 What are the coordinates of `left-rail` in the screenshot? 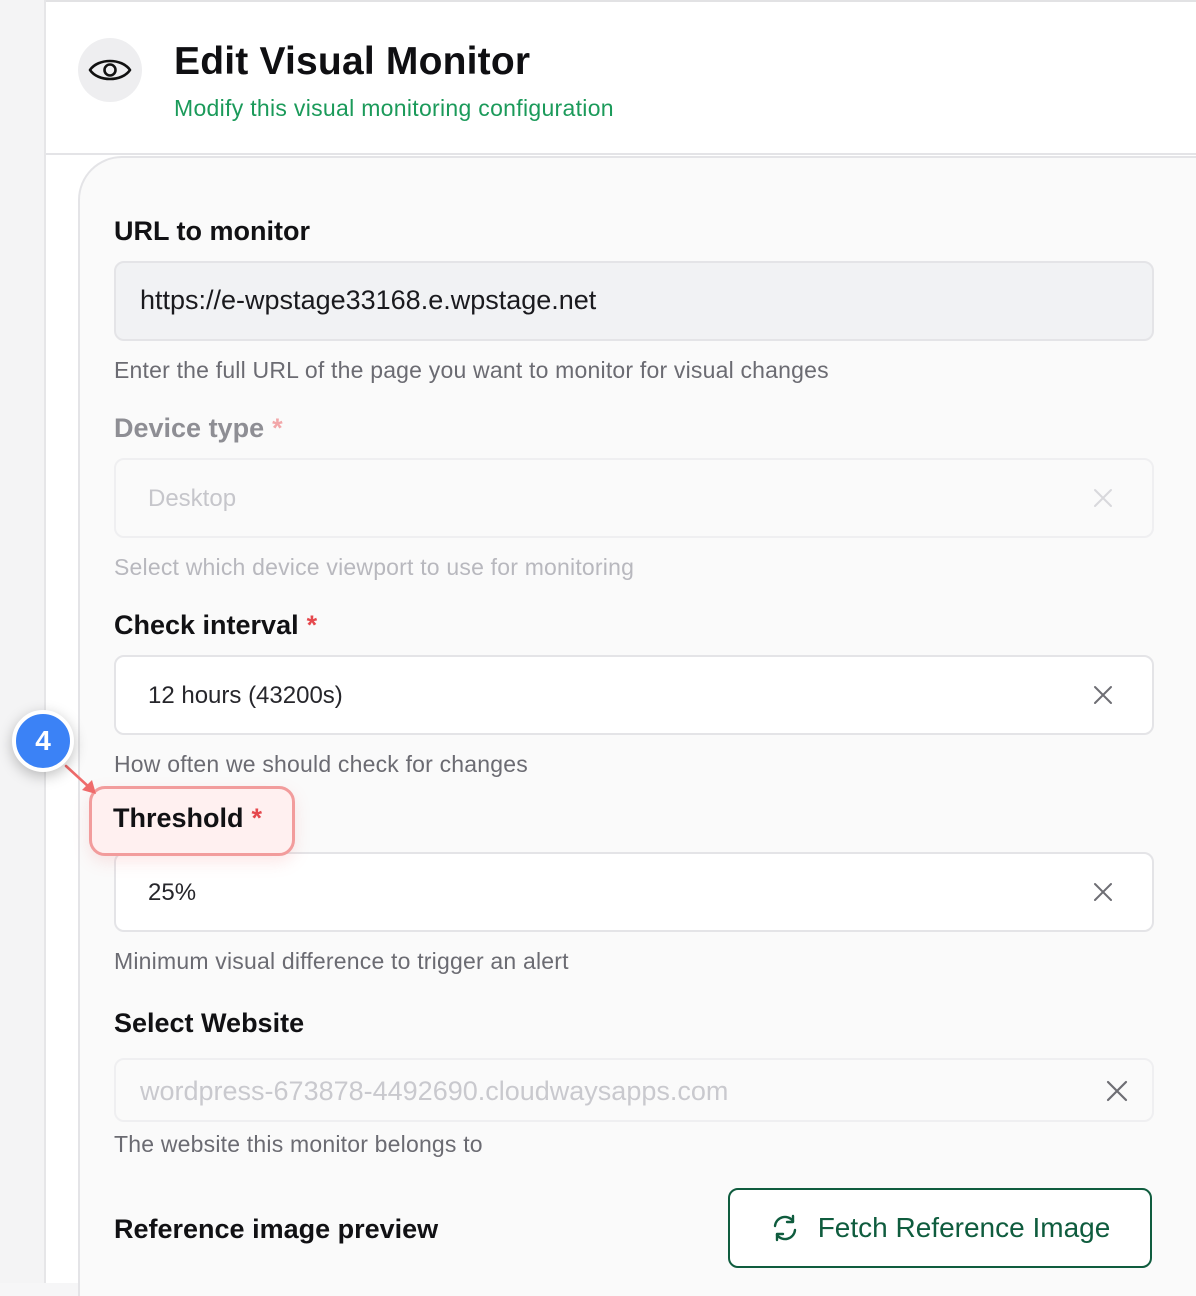 It's located at (23, 641).